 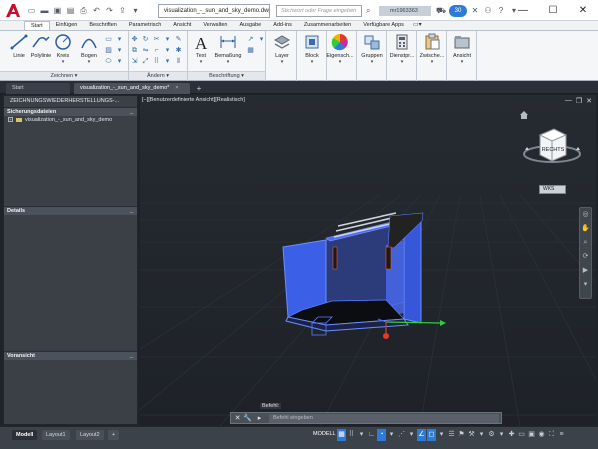 I want to click on dimension-dropdown-icon: ▾, so click(x=228, y=62).